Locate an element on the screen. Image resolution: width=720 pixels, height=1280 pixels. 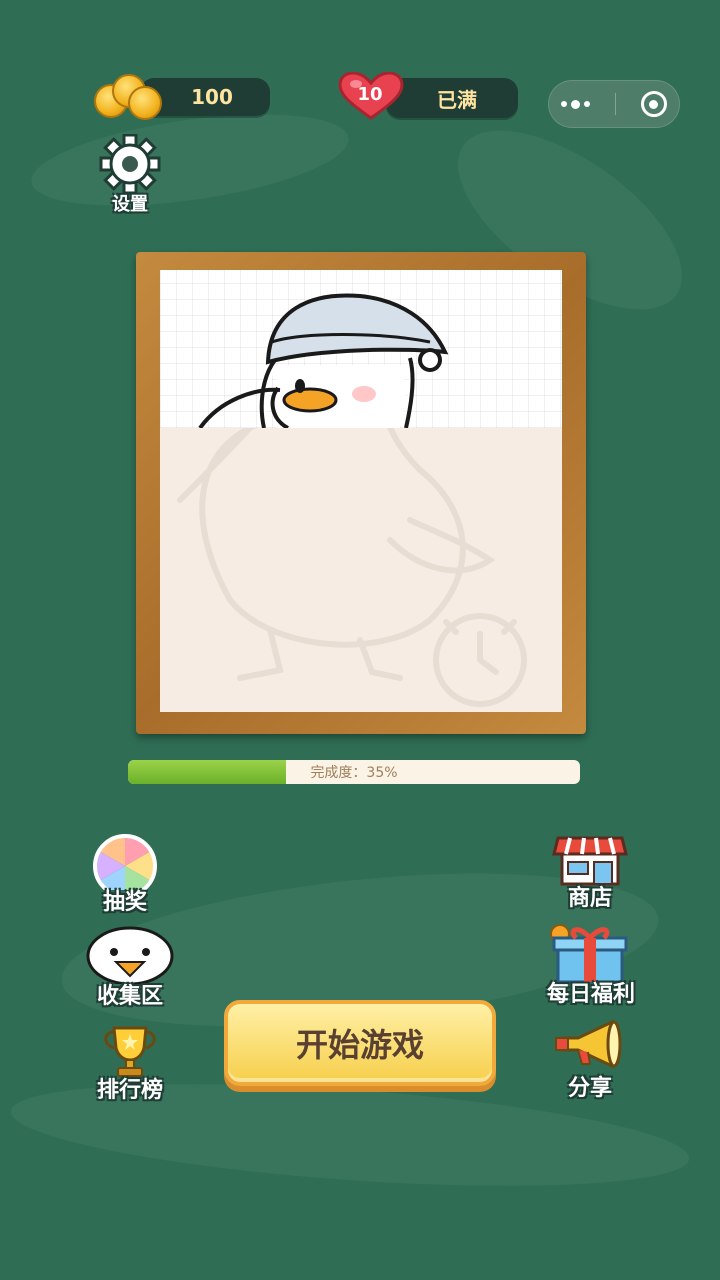
store-label: 商店 is located at coordinates (589, 898).